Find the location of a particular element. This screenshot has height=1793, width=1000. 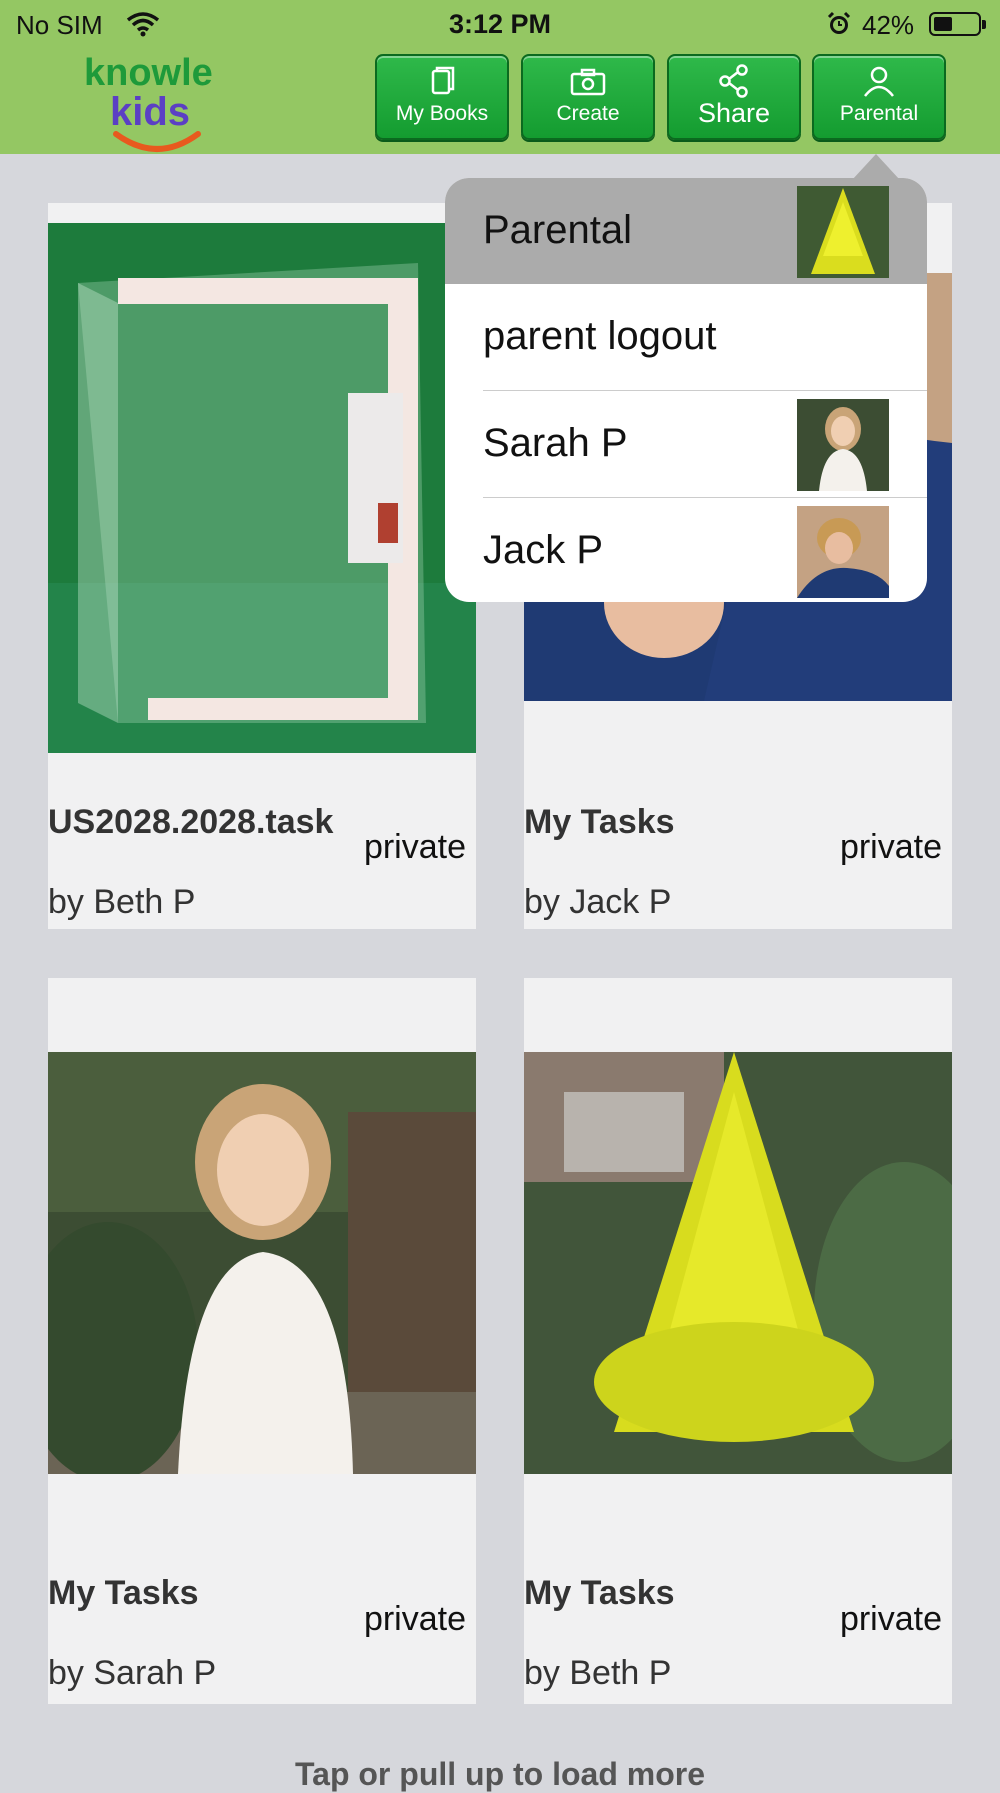

load-more-hint: Tap or pull up to load more is located at coordinates (500, 1774).